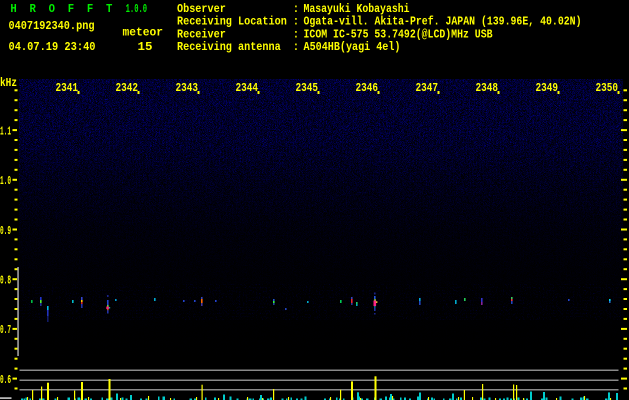 The height and width of the screenshot is (400, 629). What do you see at coordinates (8, 83) in the screenshot?
I see `svg-text: kHz` at bounding box center [8, 83].